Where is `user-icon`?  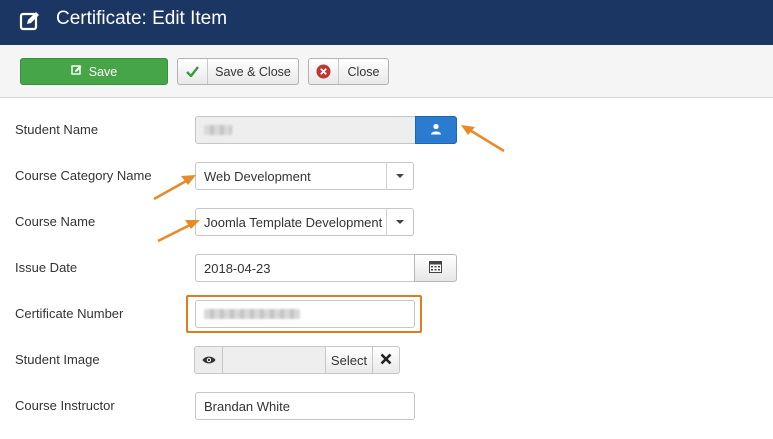 user-icon is located at coordinates (436, 130).